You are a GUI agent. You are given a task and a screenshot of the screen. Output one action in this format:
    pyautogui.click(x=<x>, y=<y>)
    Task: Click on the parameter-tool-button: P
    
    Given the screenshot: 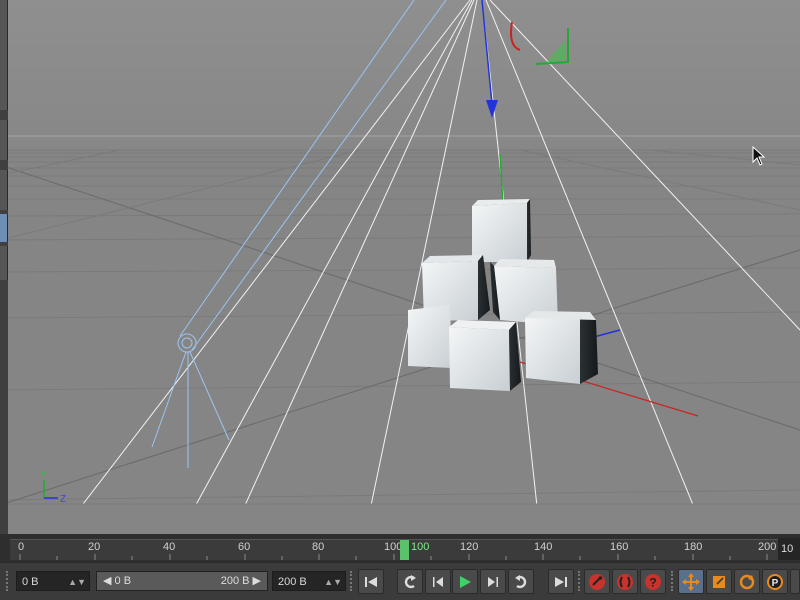 What is the action you would take?
    pyautogui.click(x=775, y=581)
    